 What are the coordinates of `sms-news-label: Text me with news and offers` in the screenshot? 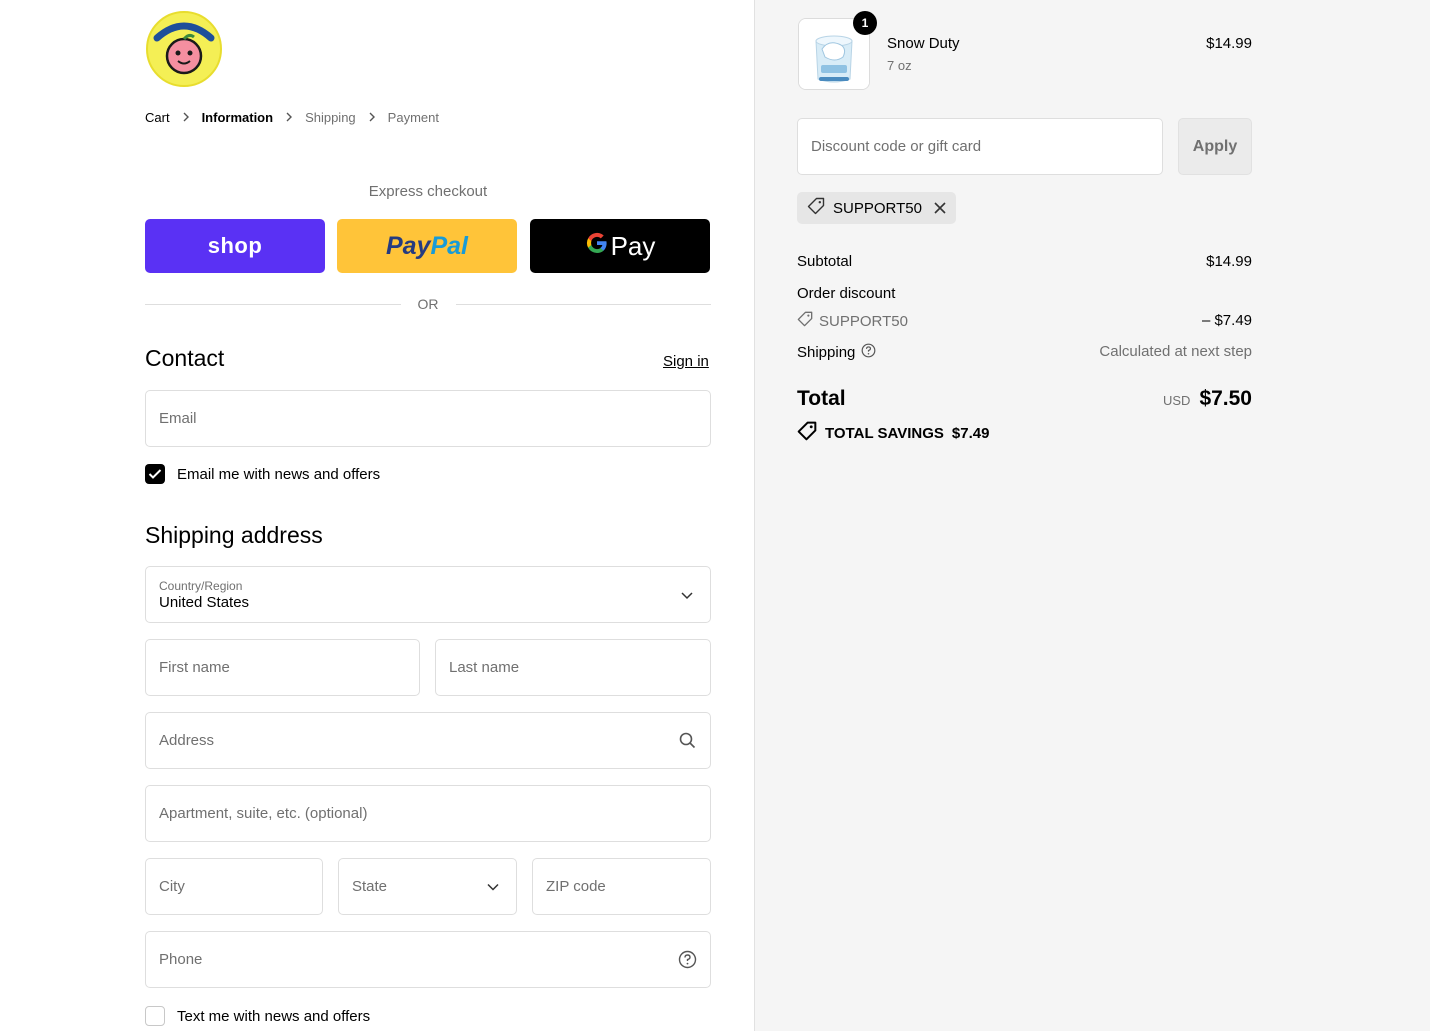 It's located at (274, 1016).